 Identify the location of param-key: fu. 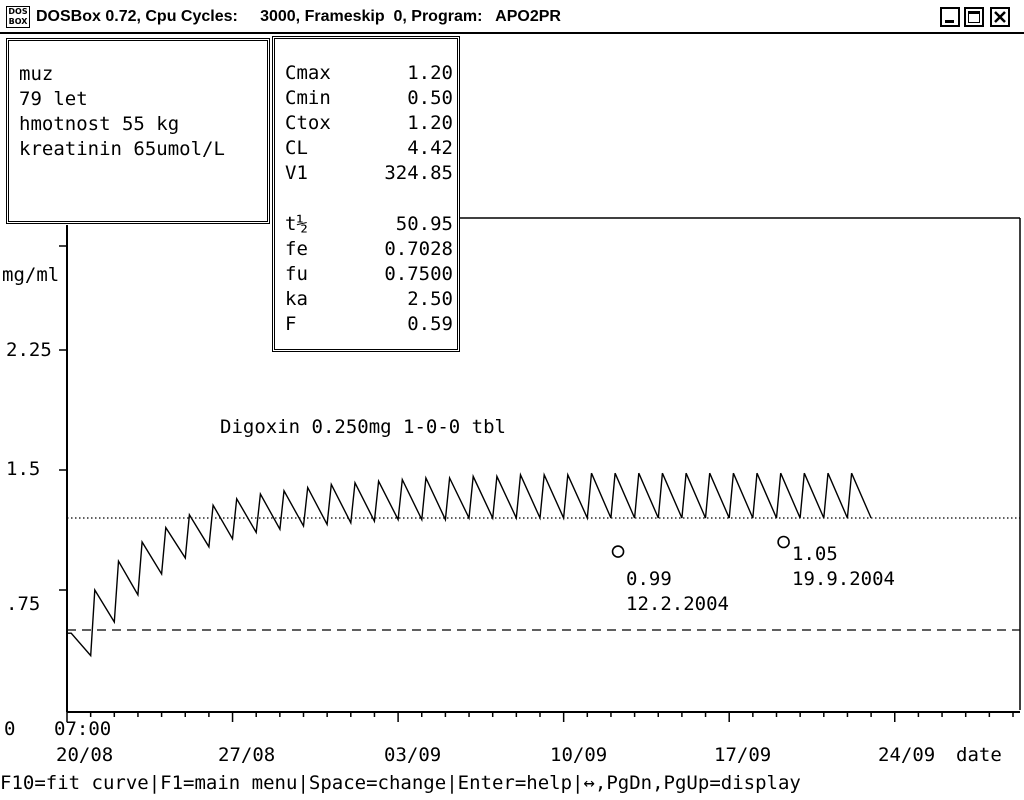
(296, 274).